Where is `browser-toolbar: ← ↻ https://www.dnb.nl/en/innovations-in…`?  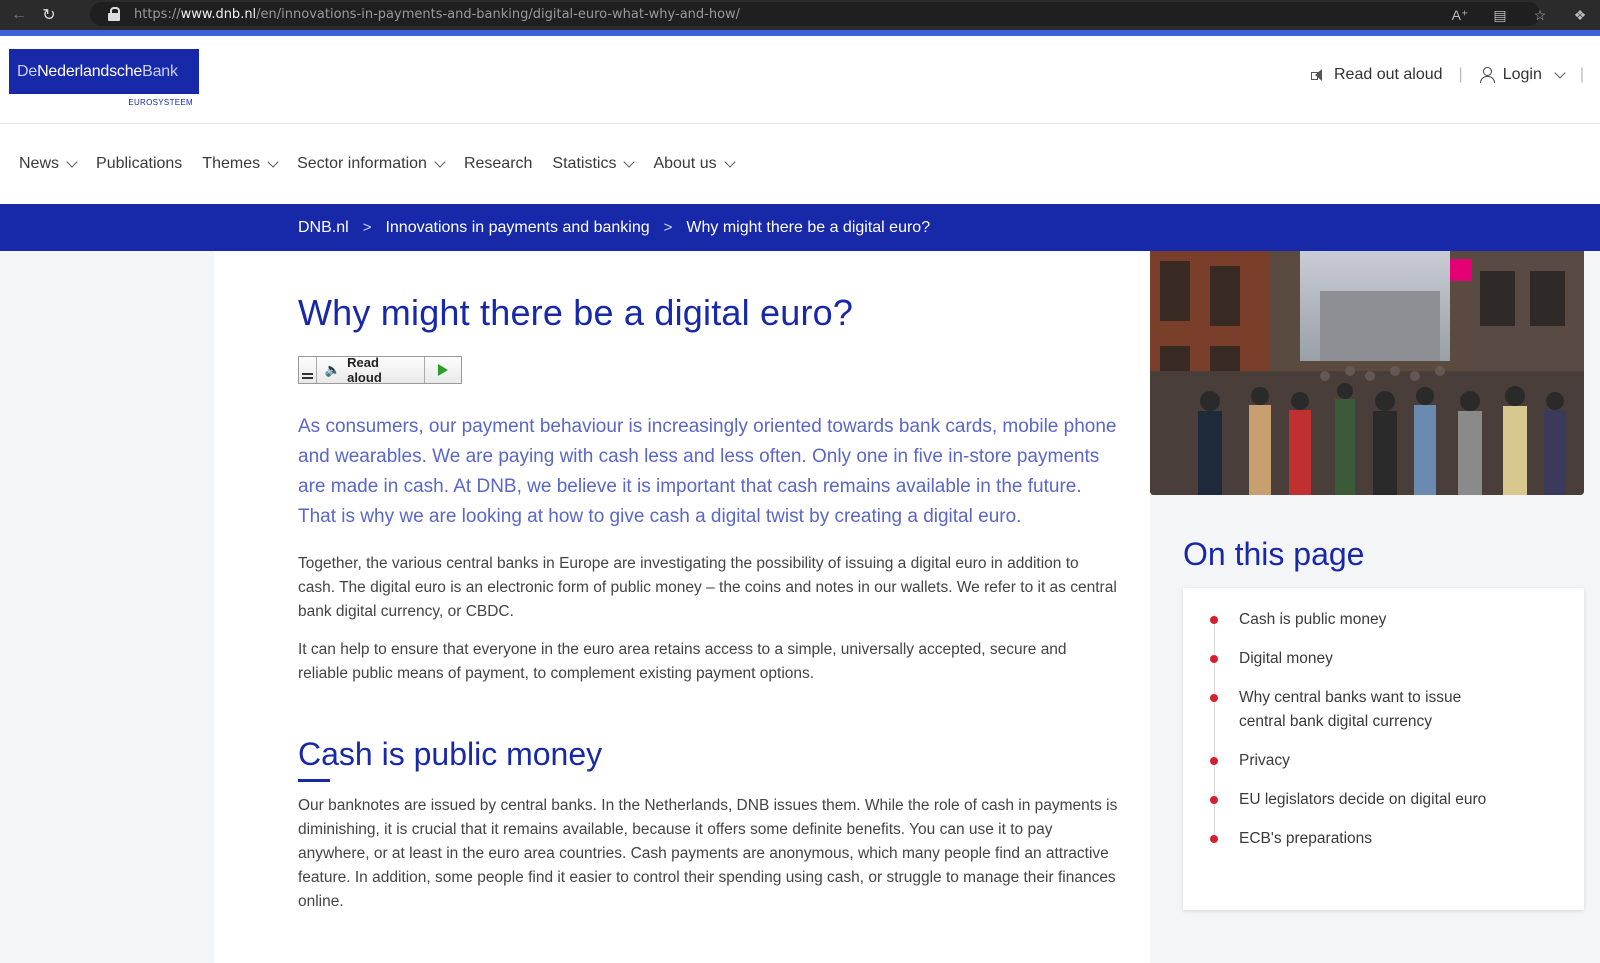 browser-toolbar: ← ↻ https://www.dnb.nl/en/innovations-in… is located at coordinates (800, 15).